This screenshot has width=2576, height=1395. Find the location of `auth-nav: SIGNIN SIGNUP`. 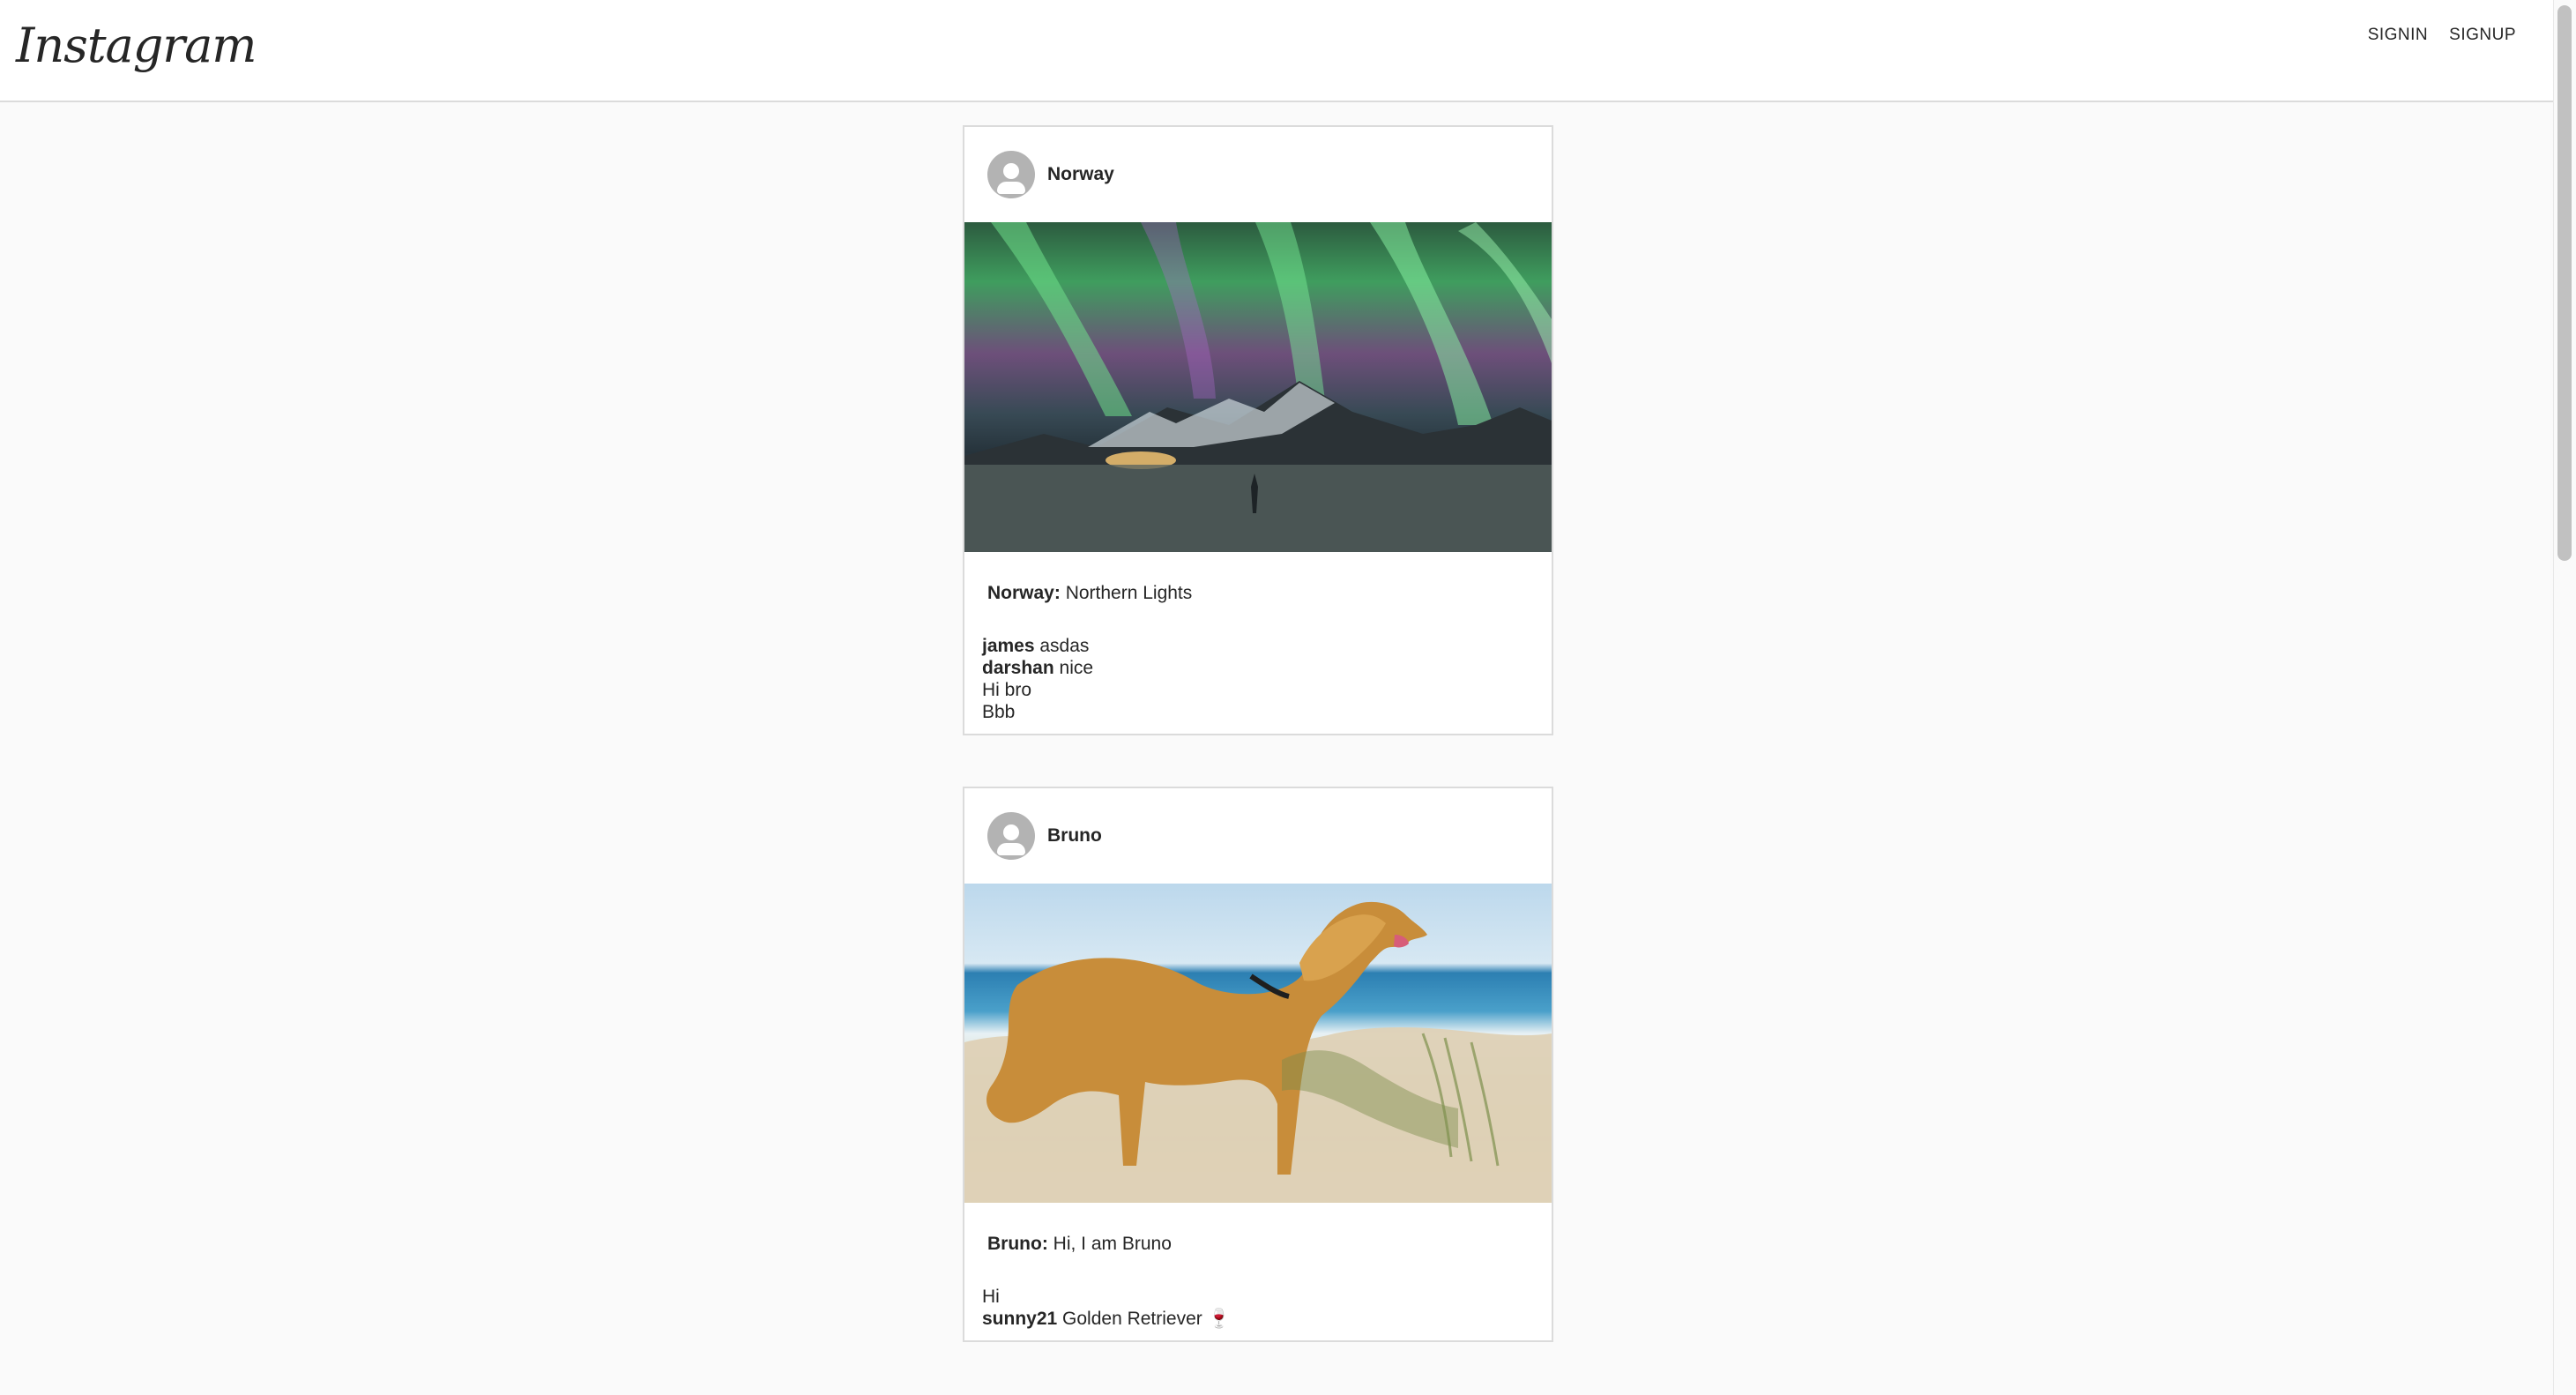

auth-nav: SIGNIN SIGNUP is located at coordinates (2442, 35).